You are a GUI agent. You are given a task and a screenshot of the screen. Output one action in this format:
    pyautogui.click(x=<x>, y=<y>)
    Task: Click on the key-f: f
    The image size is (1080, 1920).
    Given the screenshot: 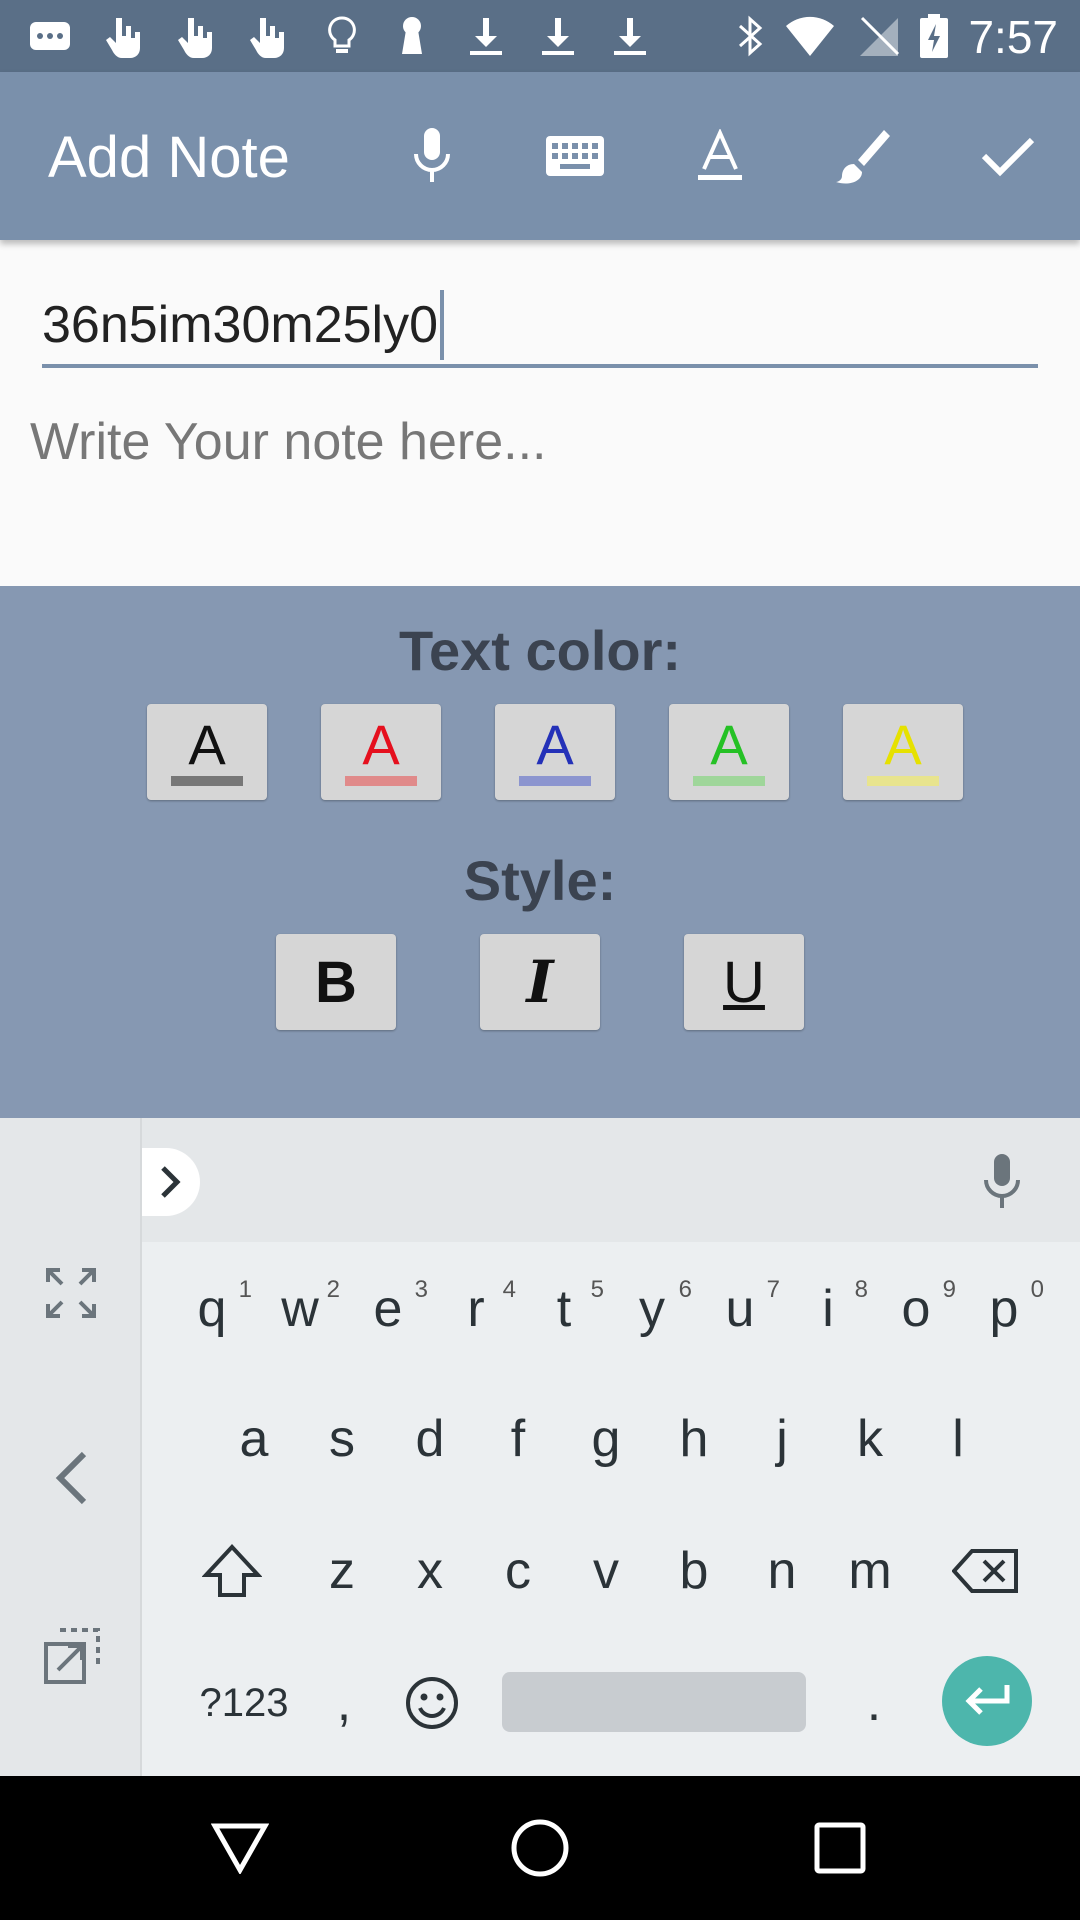 What is the action you would take?
    pyautogui.click(x=518, y=1439)
    